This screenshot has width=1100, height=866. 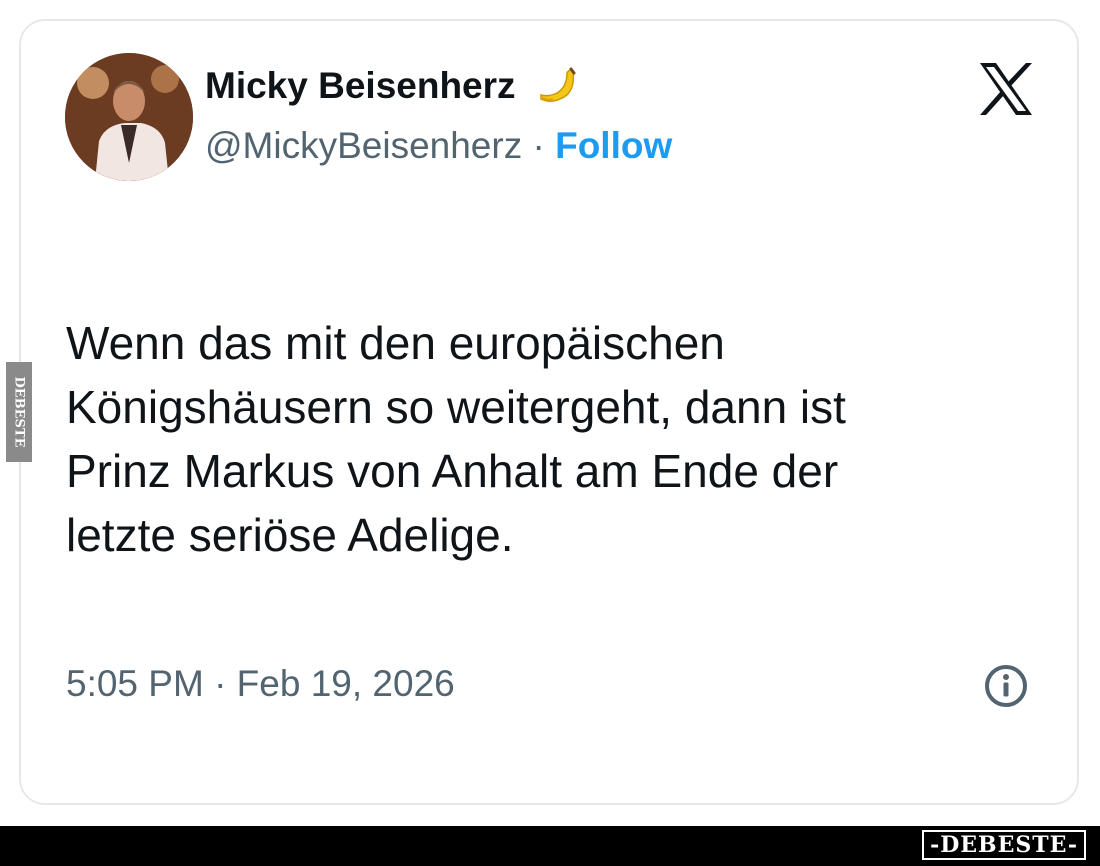 I want to click on author-handle-row: @MickyBeisenherz · Follow, so click(x=438, y=146).